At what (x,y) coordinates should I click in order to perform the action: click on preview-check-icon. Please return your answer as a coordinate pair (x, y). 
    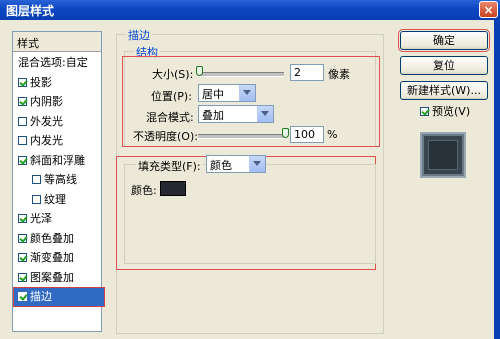
    Looking at the image, I should click on (424, 111).